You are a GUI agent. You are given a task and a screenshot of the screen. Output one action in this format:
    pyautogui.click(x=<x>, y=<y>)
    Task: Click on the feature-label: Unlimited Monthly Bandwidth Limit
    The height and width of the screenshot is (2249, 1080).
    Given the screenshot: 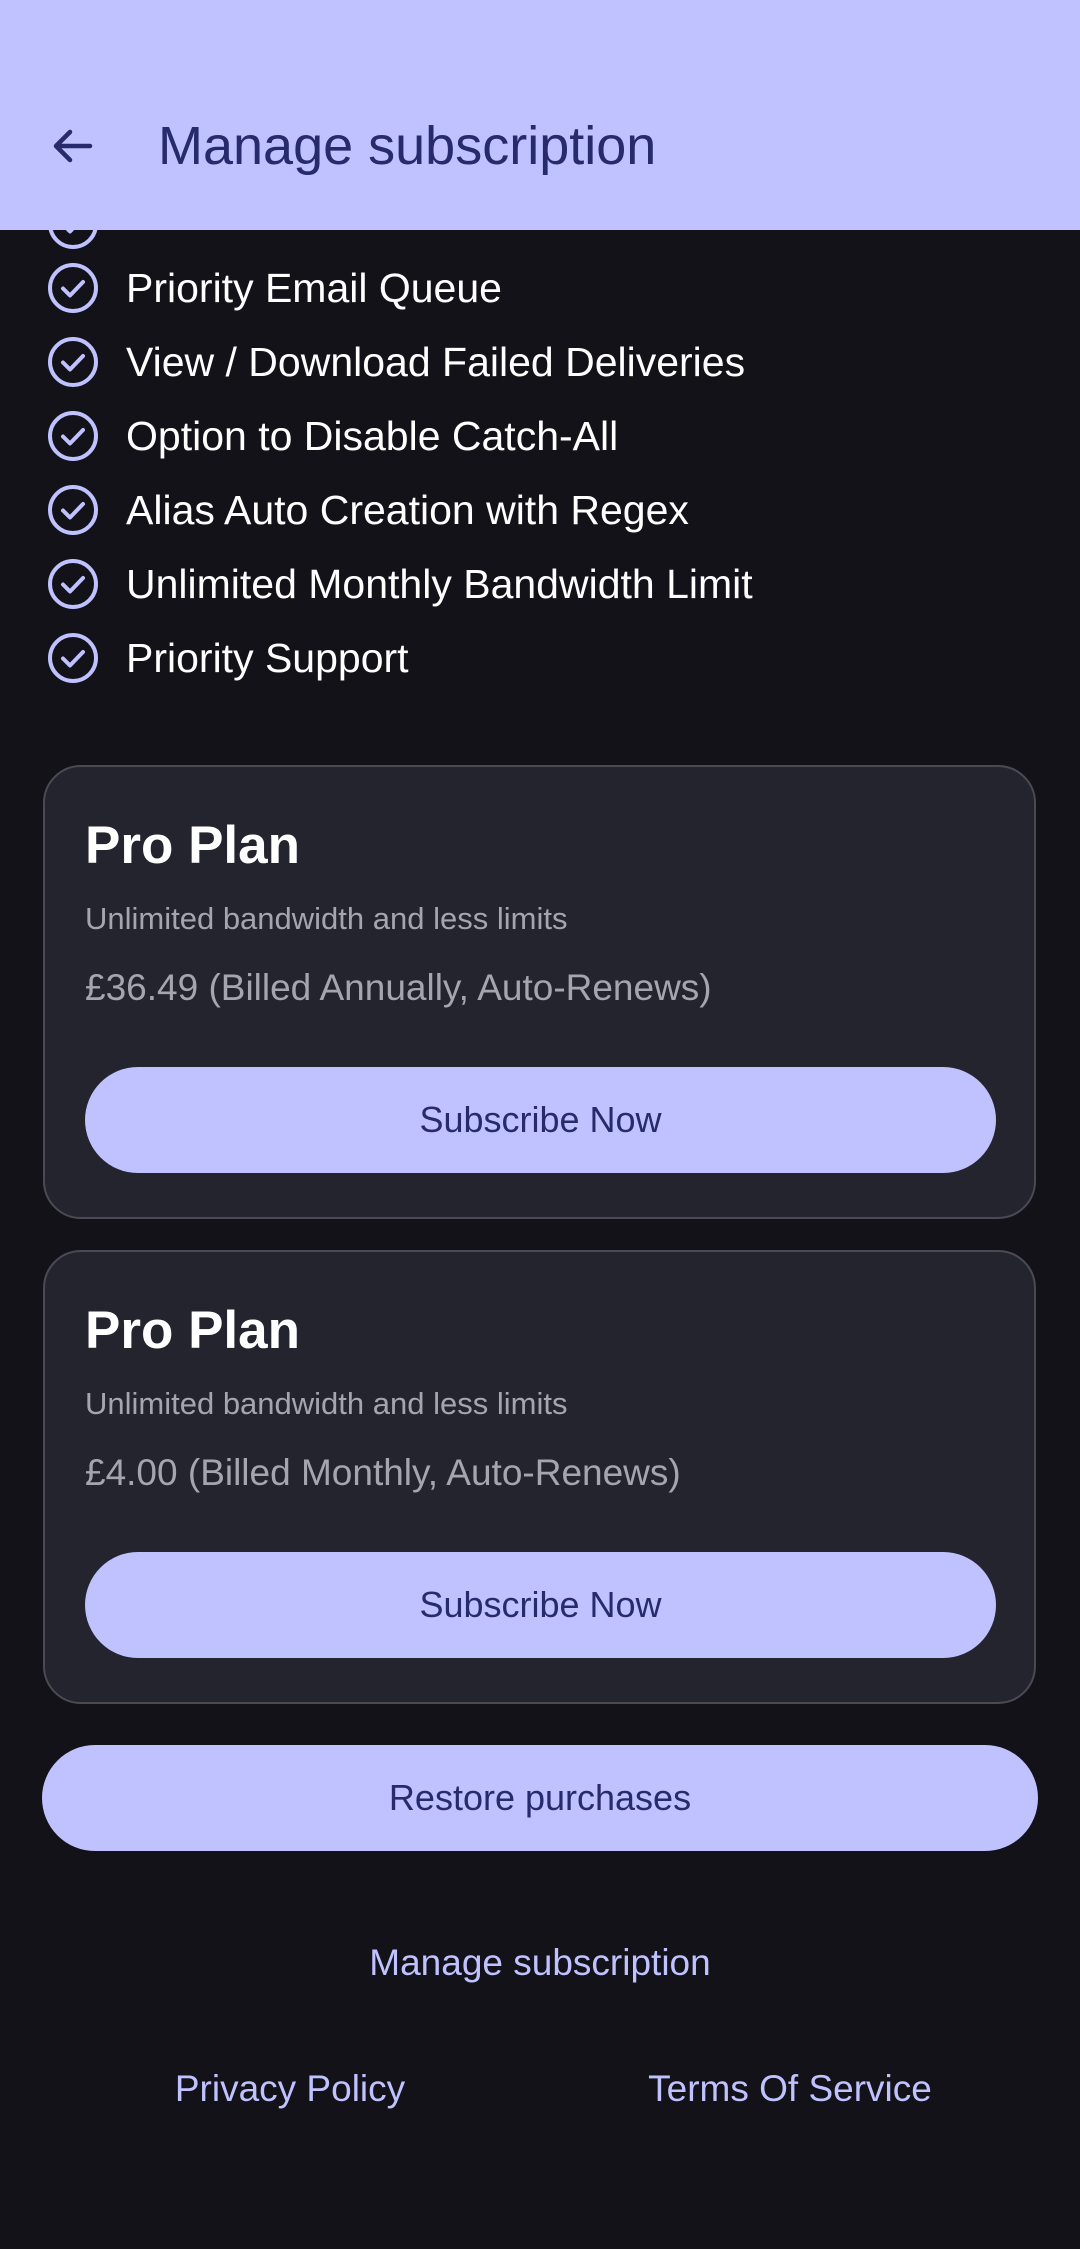 What is the action you would take?
    pyautogui.click(x=439, y=583)
    